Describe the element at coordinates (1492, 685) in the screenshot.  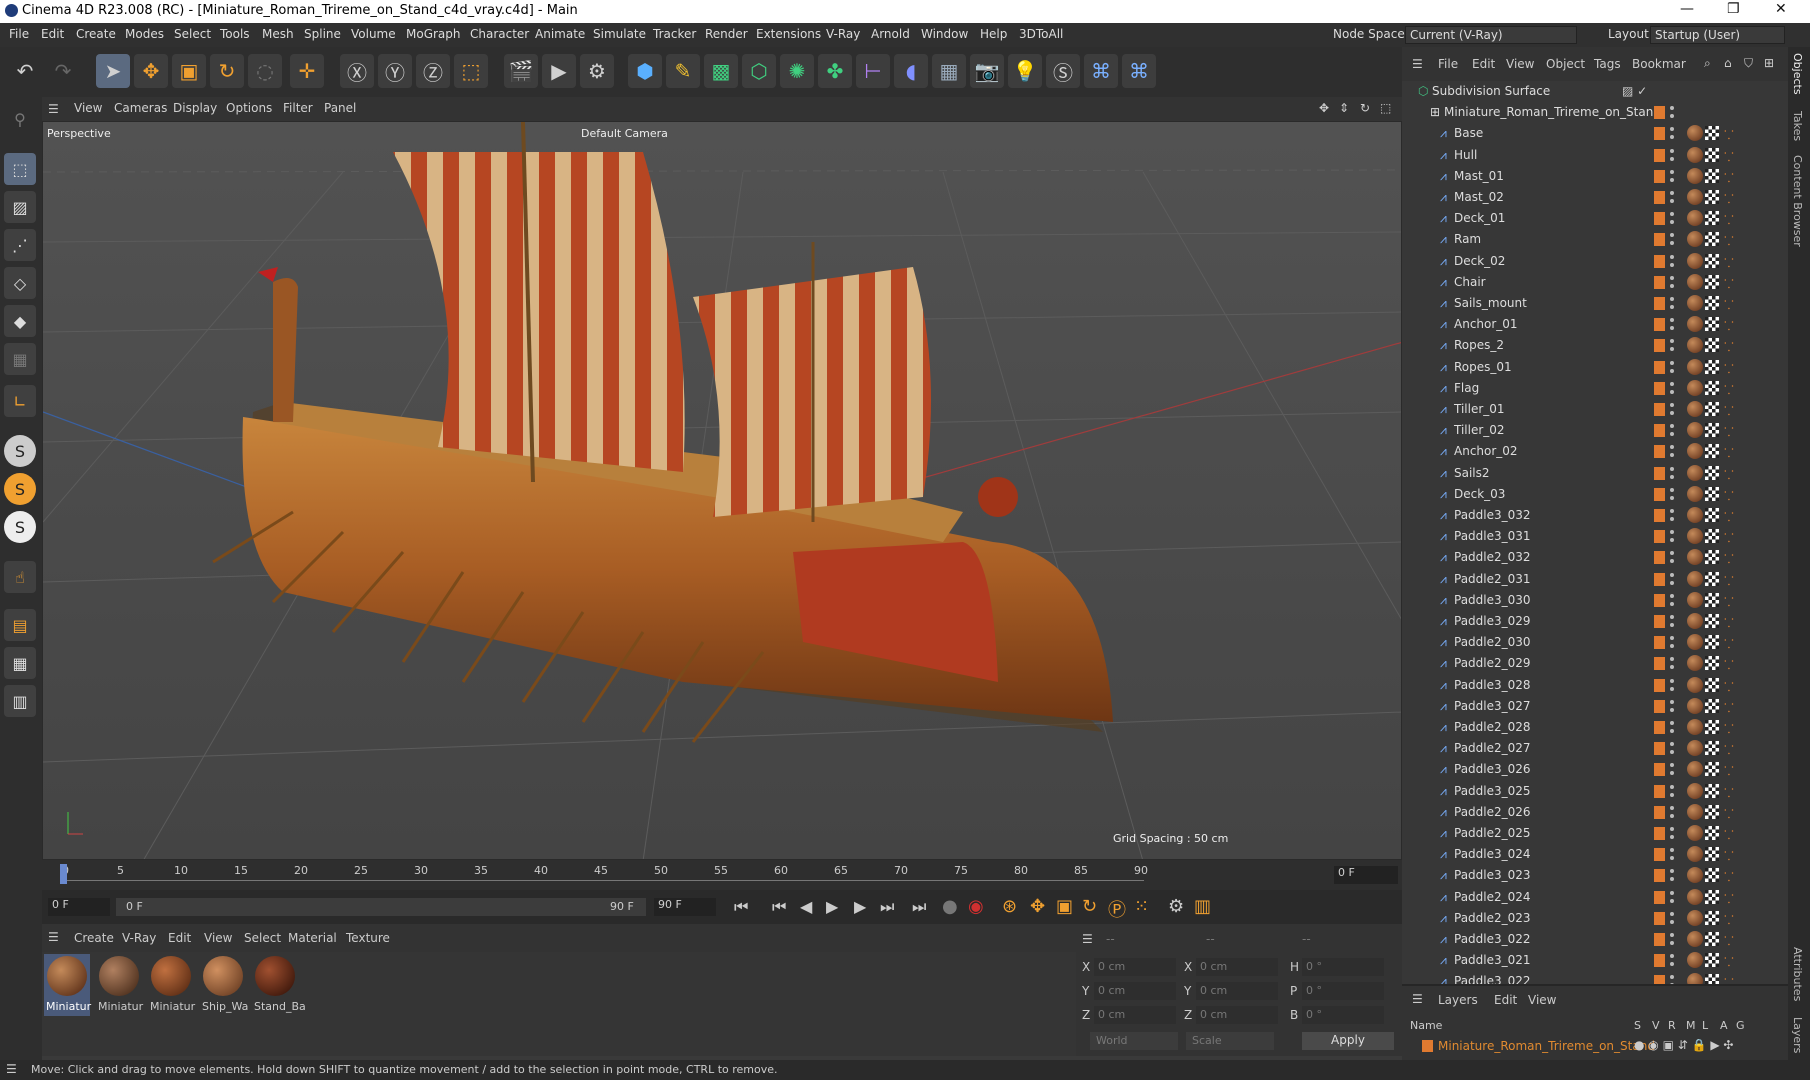
I see `object-name: Paddle3_028` at that location.